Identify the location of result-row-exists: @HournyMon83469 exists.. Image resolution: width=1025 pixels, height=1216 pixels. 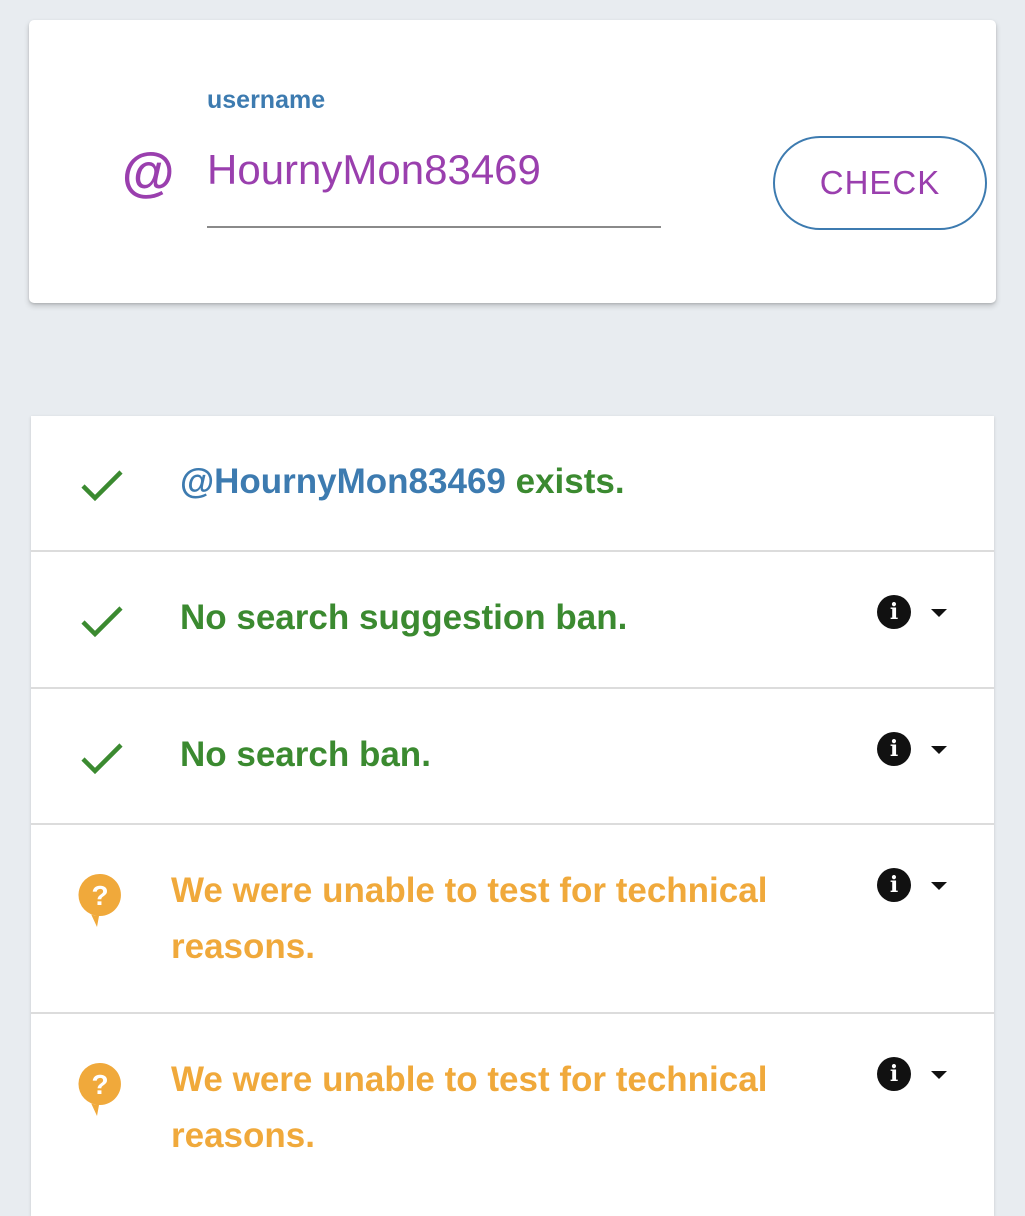
(512, 484).